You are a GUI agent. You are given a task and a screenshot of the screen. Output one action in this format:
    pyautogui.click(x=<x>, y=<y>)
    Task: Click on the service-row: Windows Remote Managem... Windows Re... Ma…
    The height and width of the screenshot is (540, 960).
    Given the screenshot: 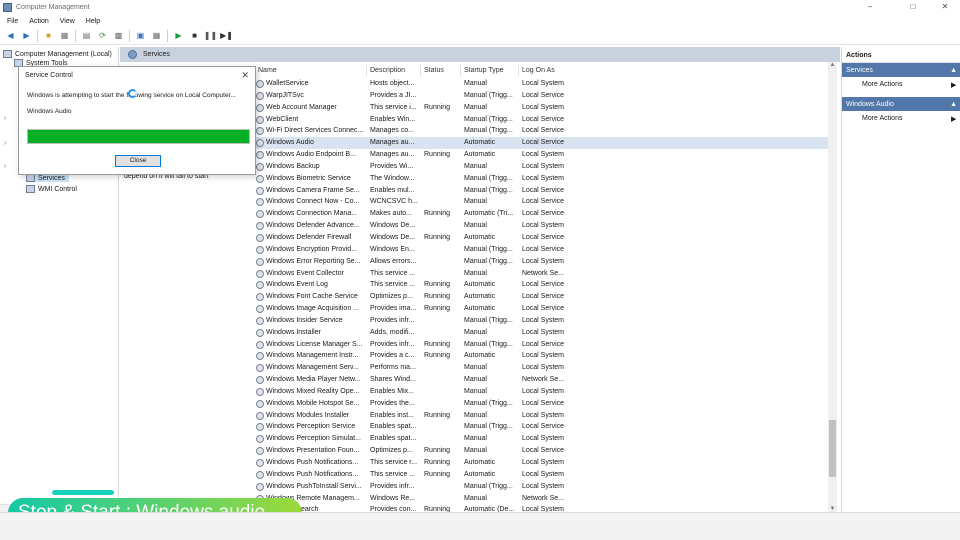 What is the action you would take?
    pyautogui.click(x=544, y=499)
    